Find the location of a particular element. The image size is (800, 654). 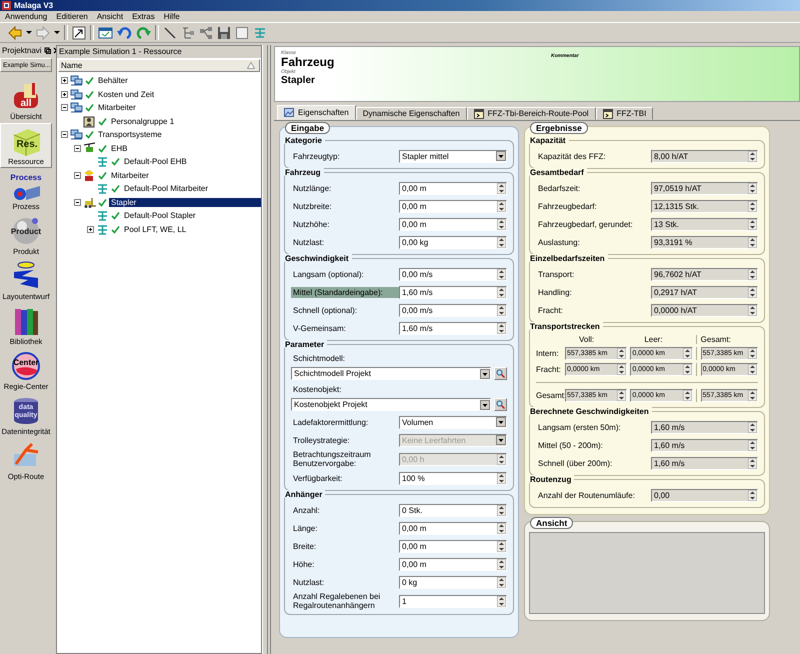

menu-item: Anwendung is located at coordinates (26, 16).